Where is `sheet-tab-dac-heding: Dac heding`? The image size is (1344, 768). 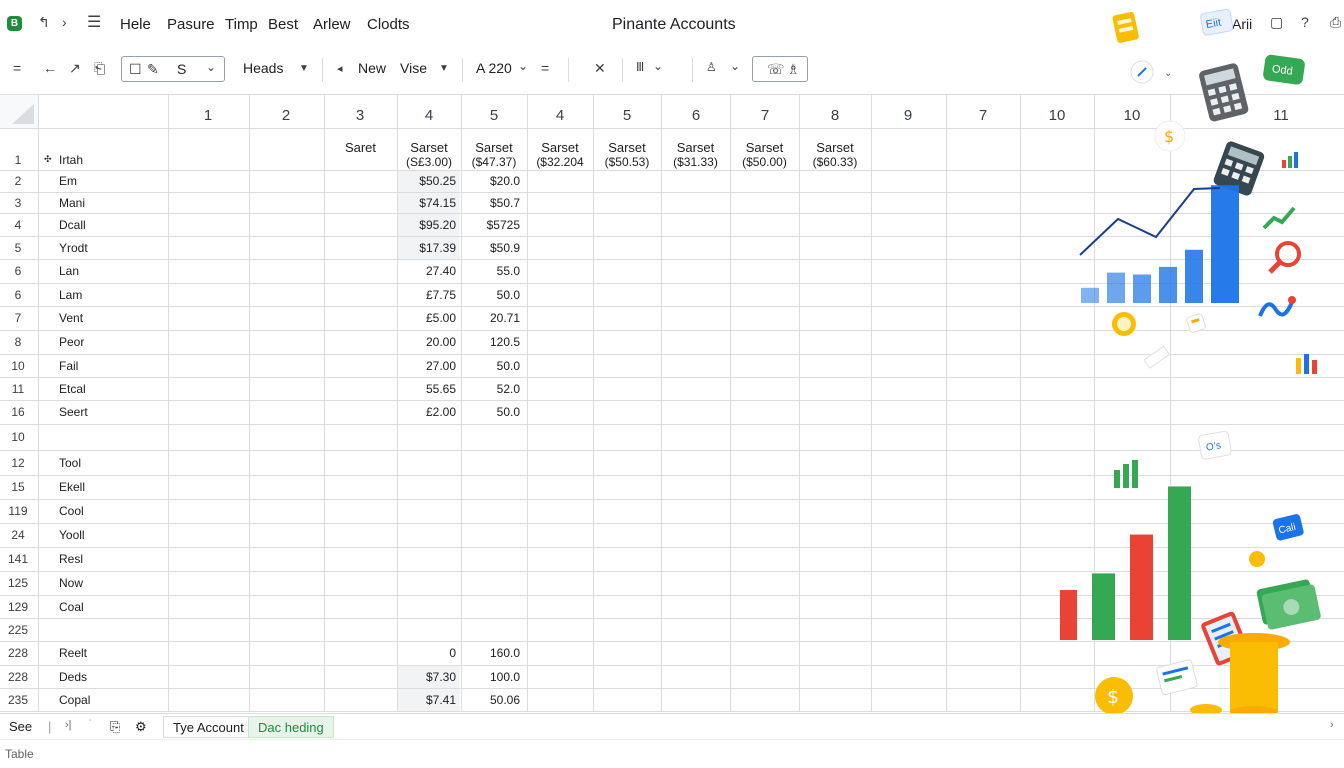 sheet-tab-dac-heding: Dac heding is located at coordinates (291, 727).